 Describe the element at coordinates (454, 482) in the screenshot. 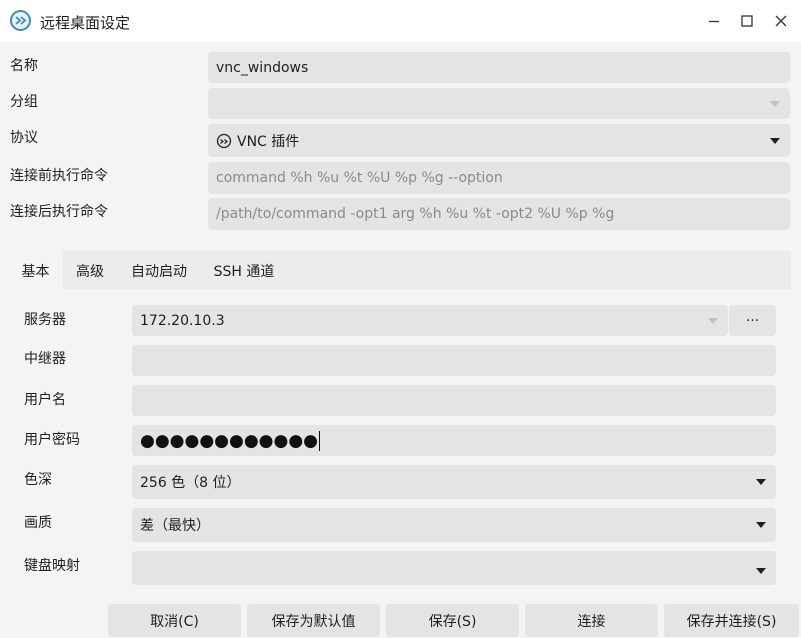

I see `color-depth-select: 256 色（8 位）` at that location.